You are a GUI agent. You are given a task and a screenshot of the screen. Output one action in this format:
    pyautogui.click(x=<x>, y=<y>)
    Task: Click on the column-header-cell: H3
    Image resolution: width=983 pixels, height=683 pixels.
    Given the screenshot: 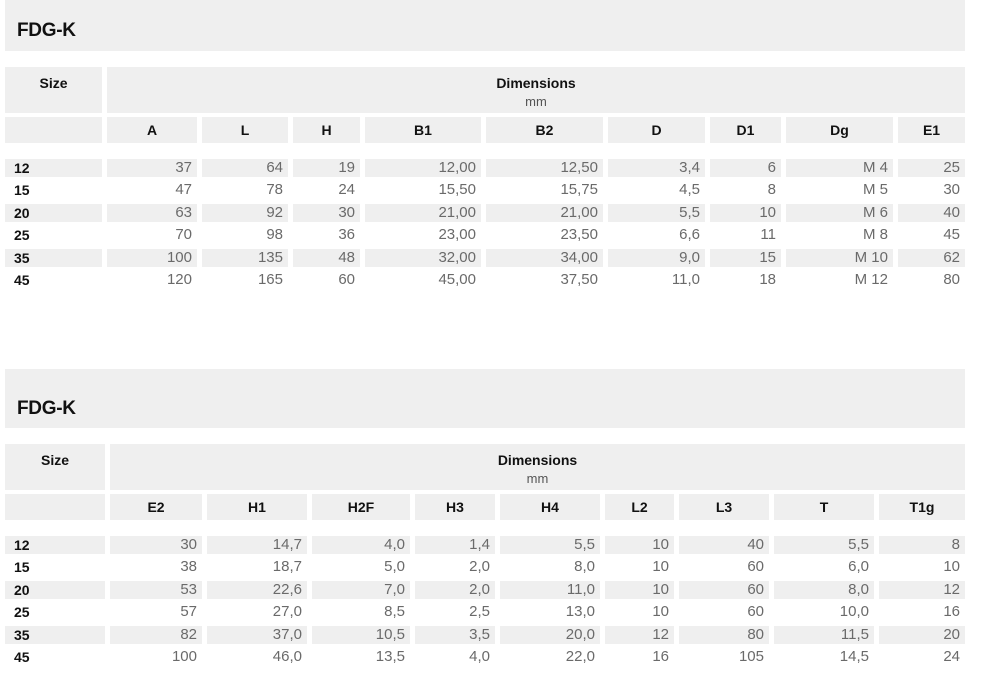 What is the action you would take?
    pyautogui.click(x=455, y=507)
    